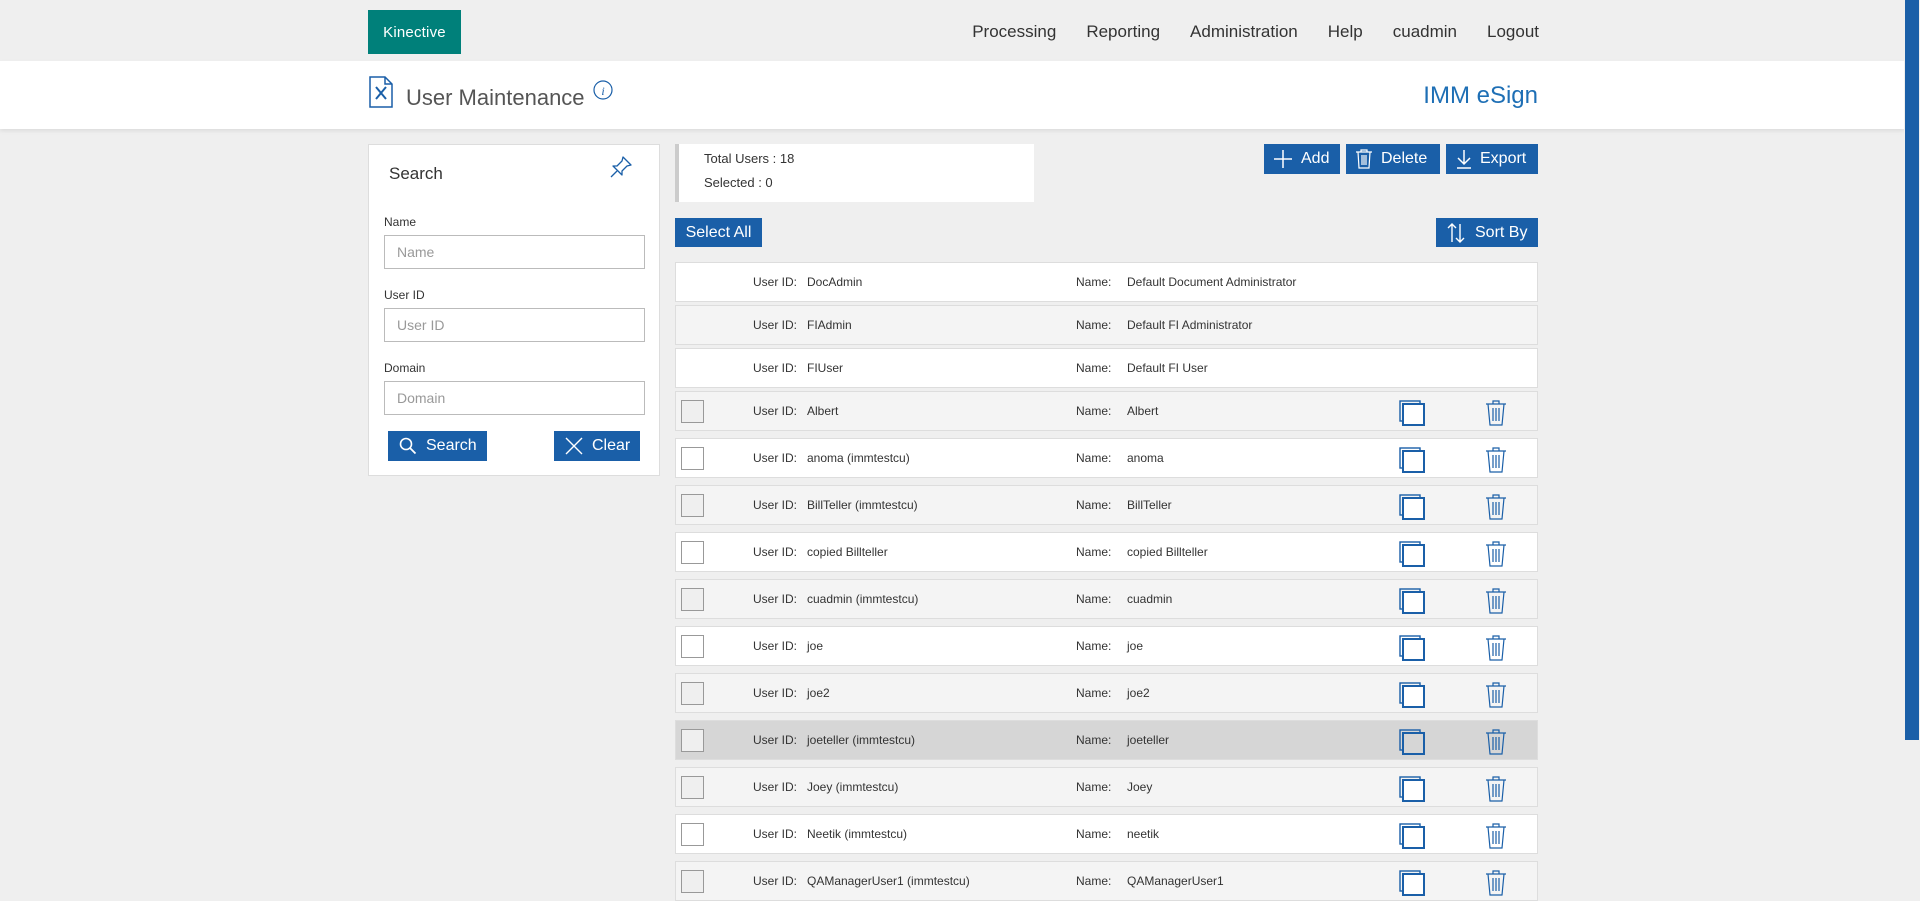  Describe the element at coordinates (514, 398) in the screenshot. I see `domain-input` at that location.